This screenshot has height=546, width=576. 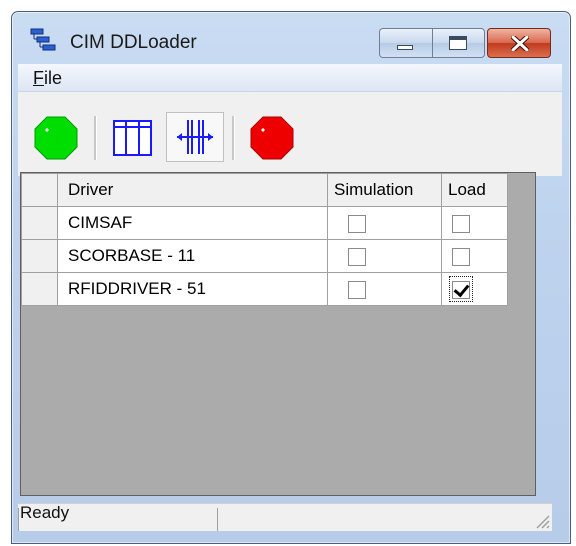 I want to click on maximize-button, so click(x=458, y=43).